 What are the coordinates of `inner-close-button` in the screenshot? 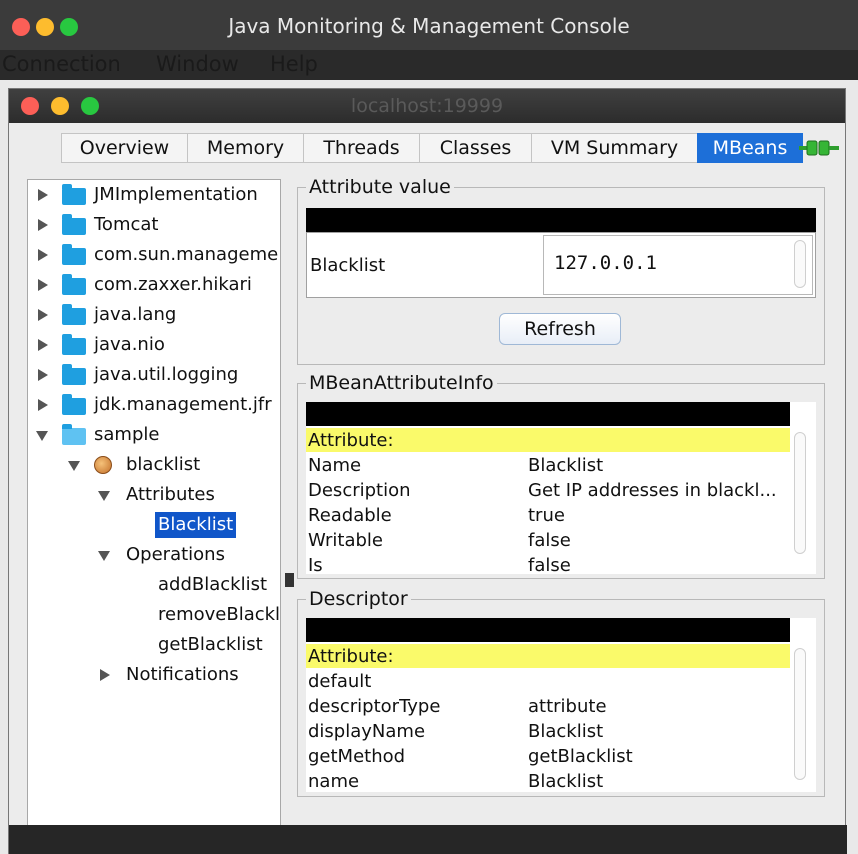 It's located at (30, 106).